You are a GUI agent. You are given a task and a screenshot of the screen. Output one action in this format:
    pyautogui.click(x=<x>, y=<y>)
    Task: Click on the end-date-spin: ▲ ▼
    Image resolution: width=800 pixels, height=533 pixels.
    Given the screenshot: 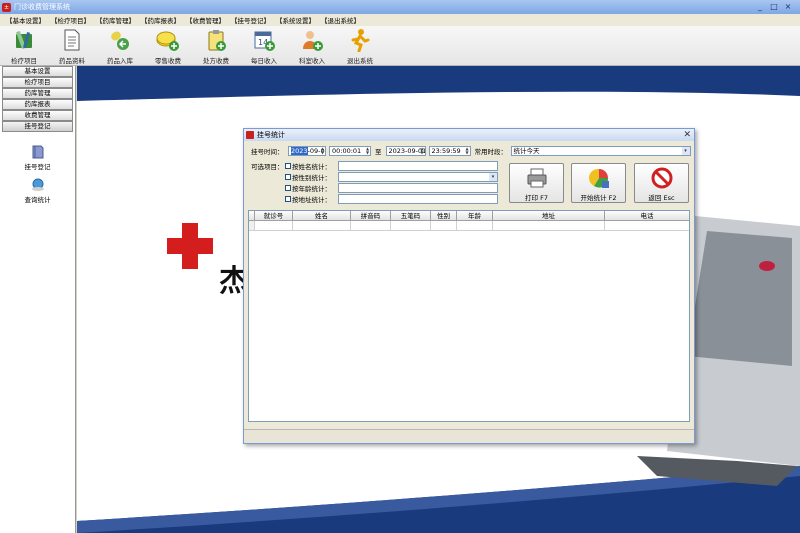 What is the action you would take?
    pyautogui.click(x=422, y=151)
    